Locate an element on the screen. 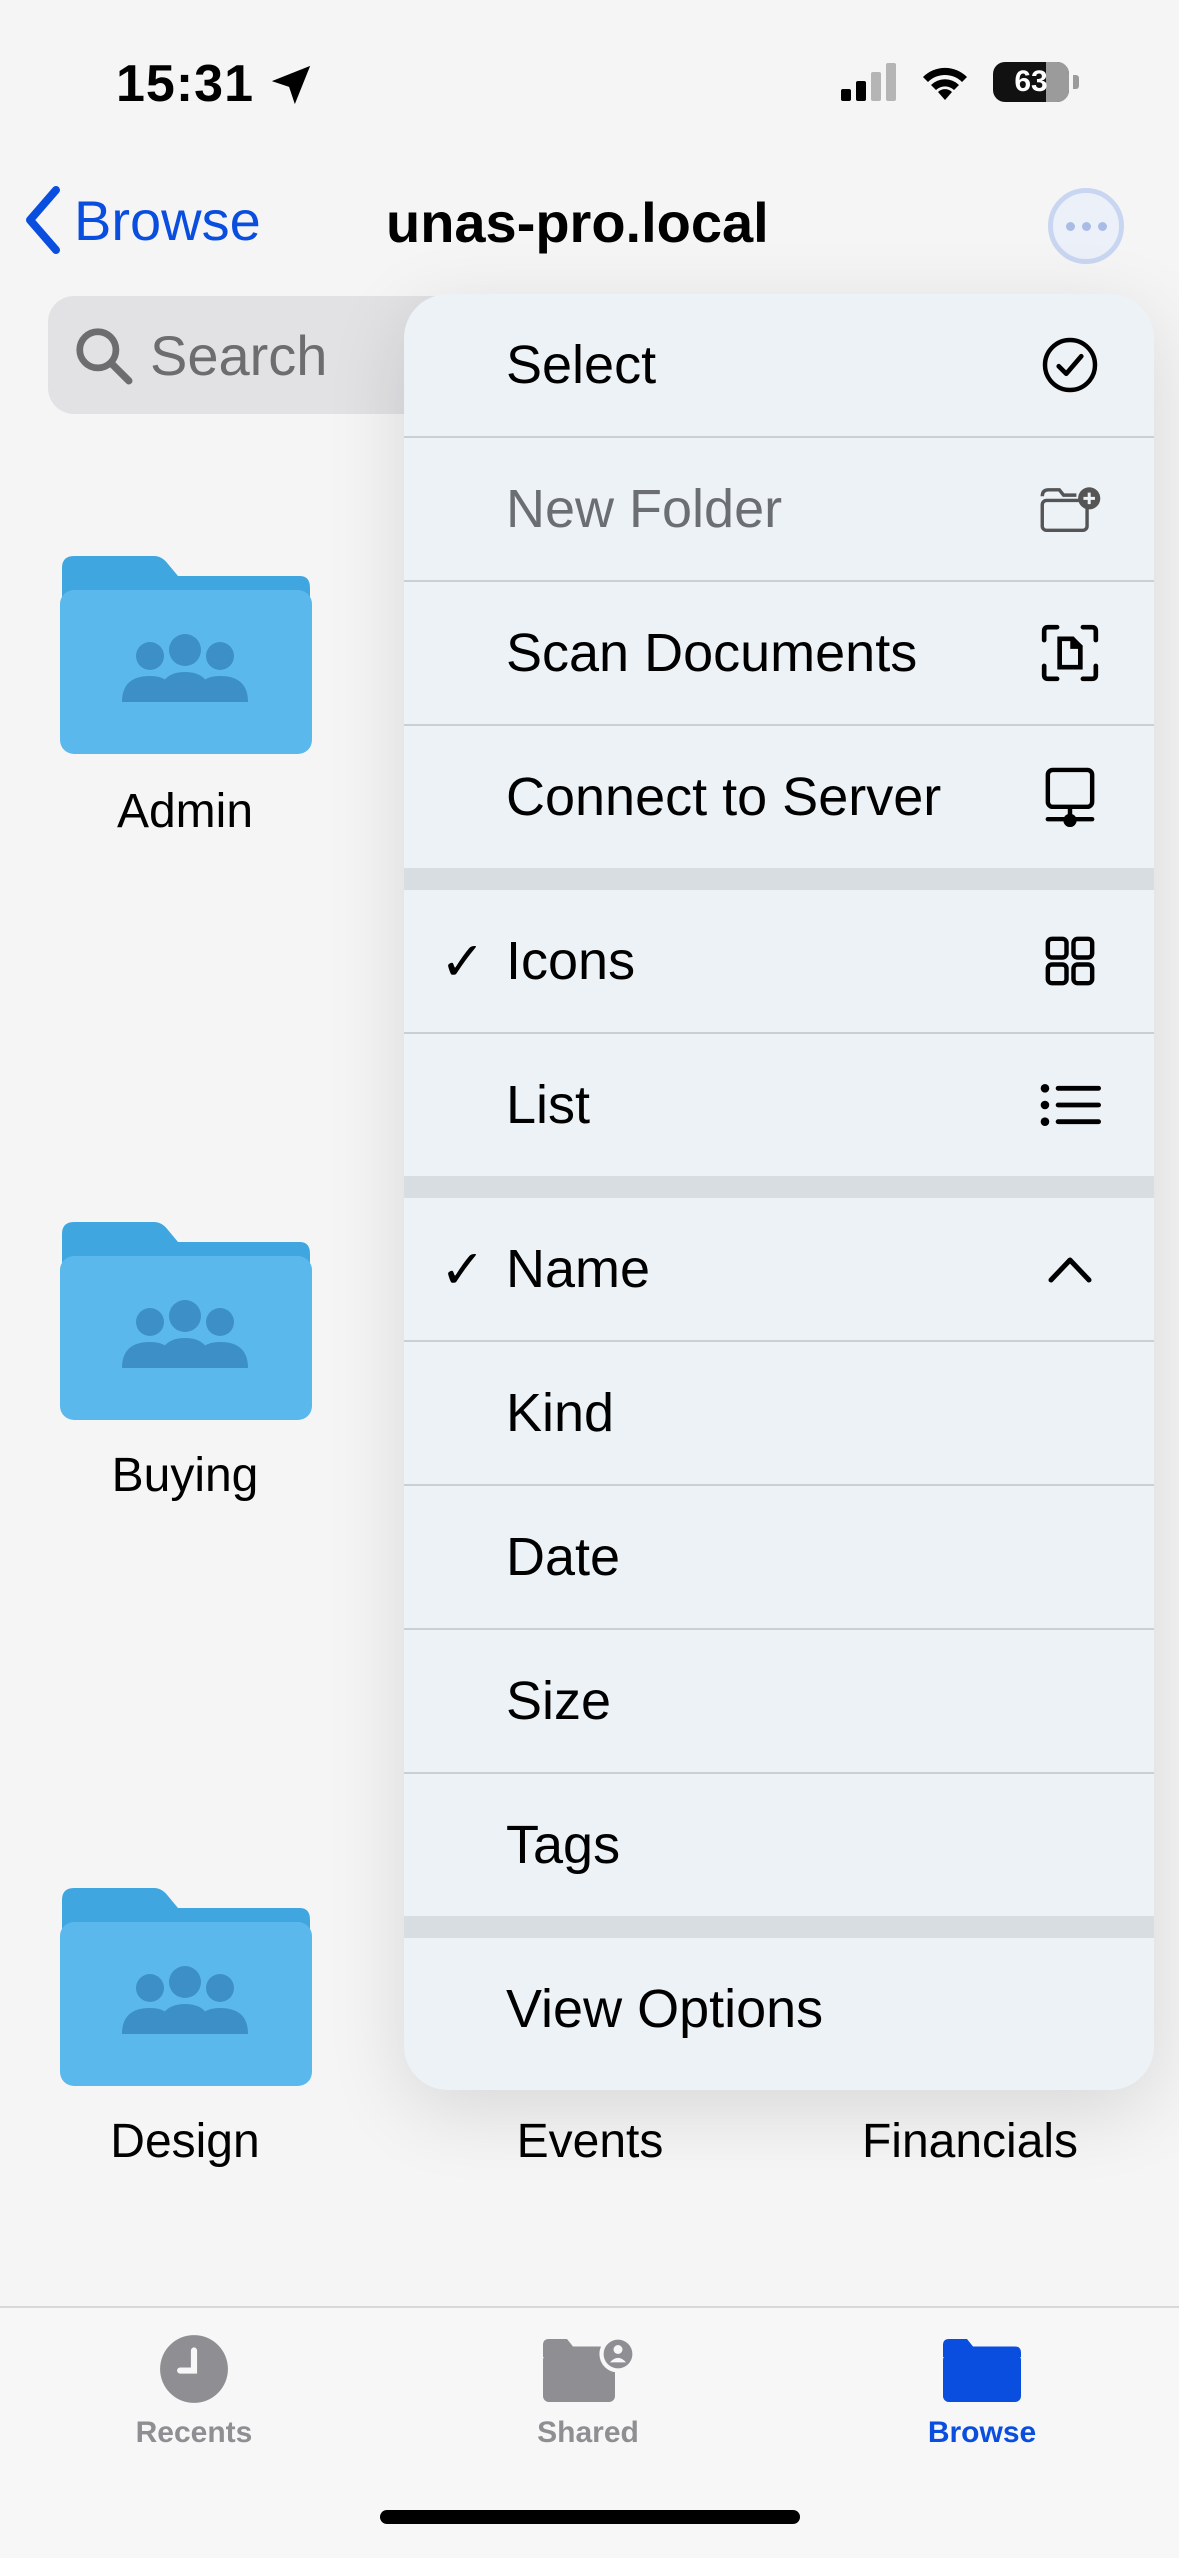 The height and width of the screenshot is (2558, 1179). menu-item-list: List is located at coordinates (779, 1105).